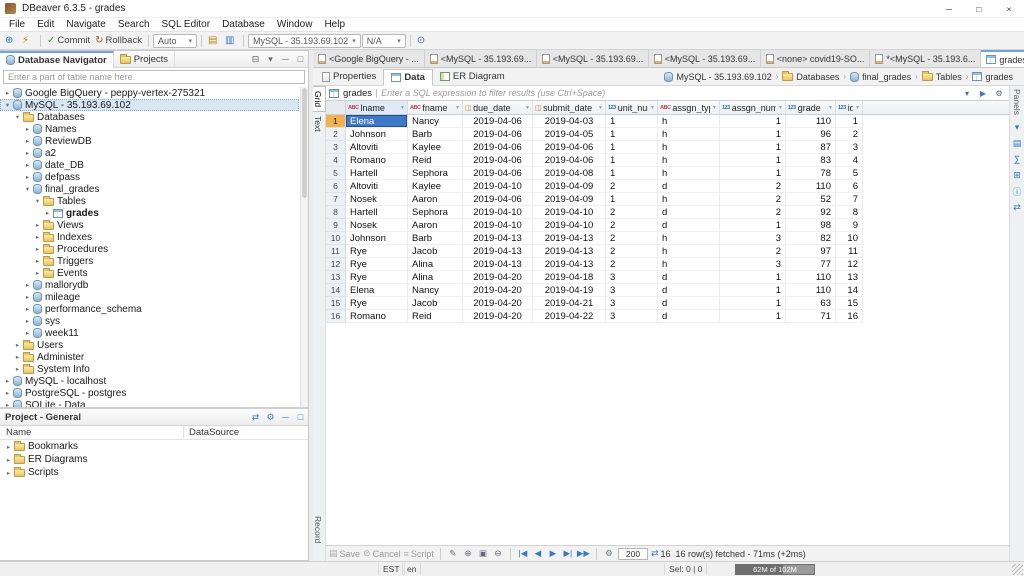 This screenshot has height=576, width=1024. What do you see at coordinates (949, 9) in the screenshot?
I see `minimize-button: ─` at bounding box center [949, 9].